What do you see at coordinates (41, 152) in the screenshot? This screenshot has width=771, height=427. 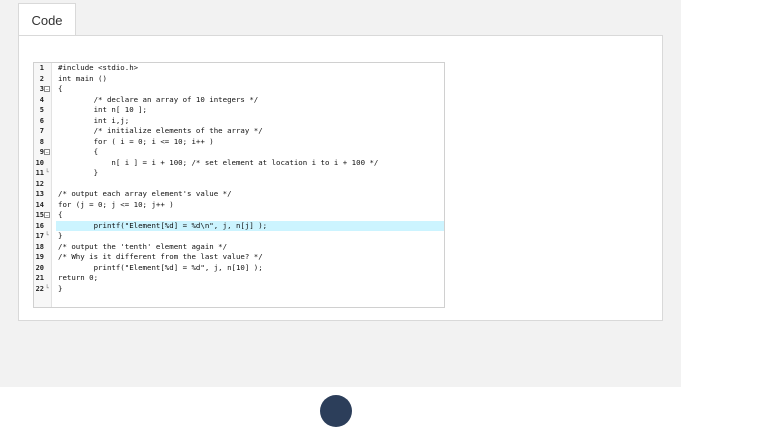 I see `line-number: 9` at bounding box center [41, 152].